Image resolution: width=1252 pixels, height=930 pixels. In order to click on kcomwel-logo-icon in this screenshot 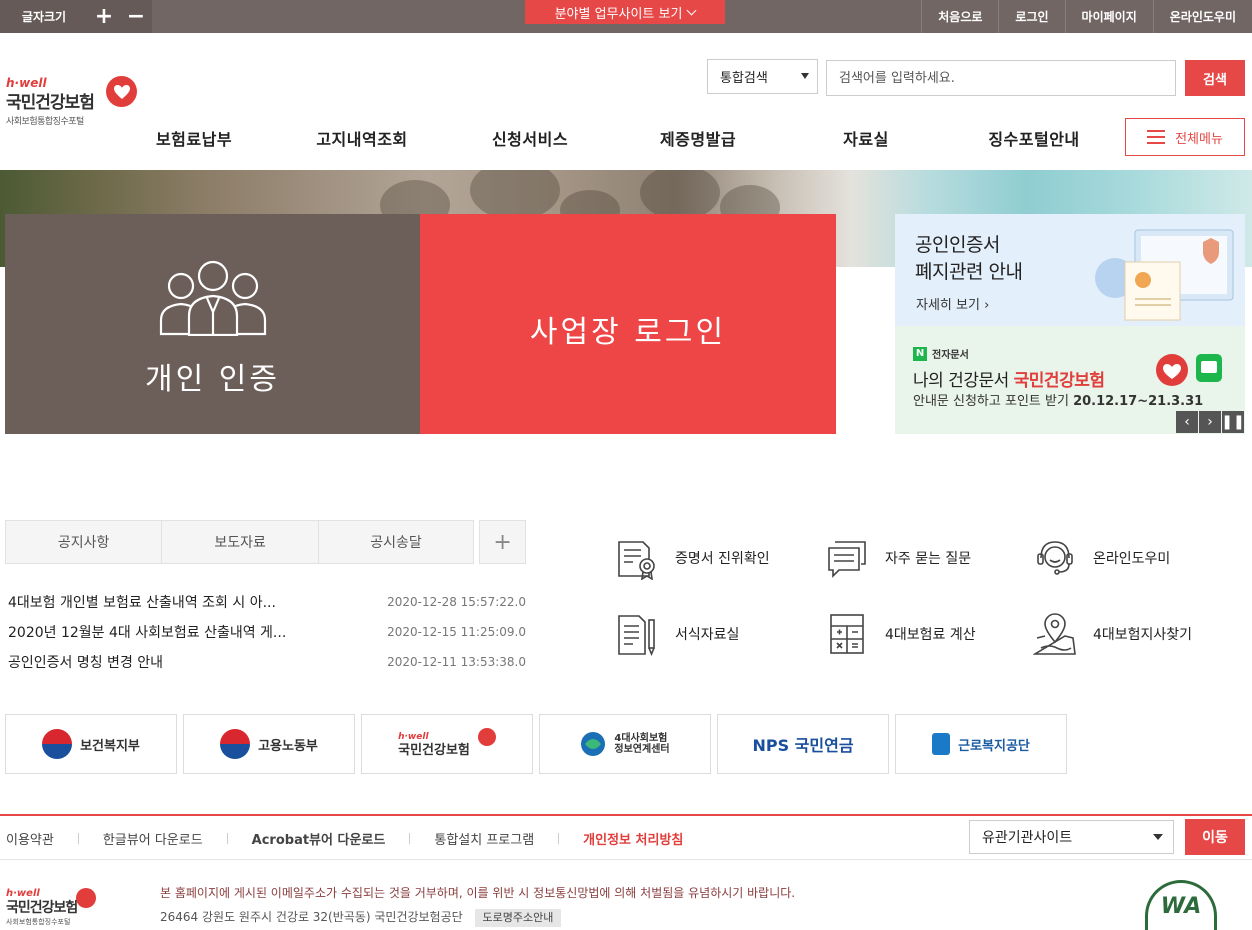, I will do `click(941, 744)`.